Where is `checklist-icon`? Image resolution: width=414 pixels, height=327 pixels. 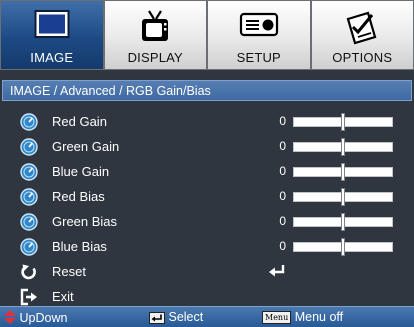 checklist-icon is located at coordinates (362, 29).